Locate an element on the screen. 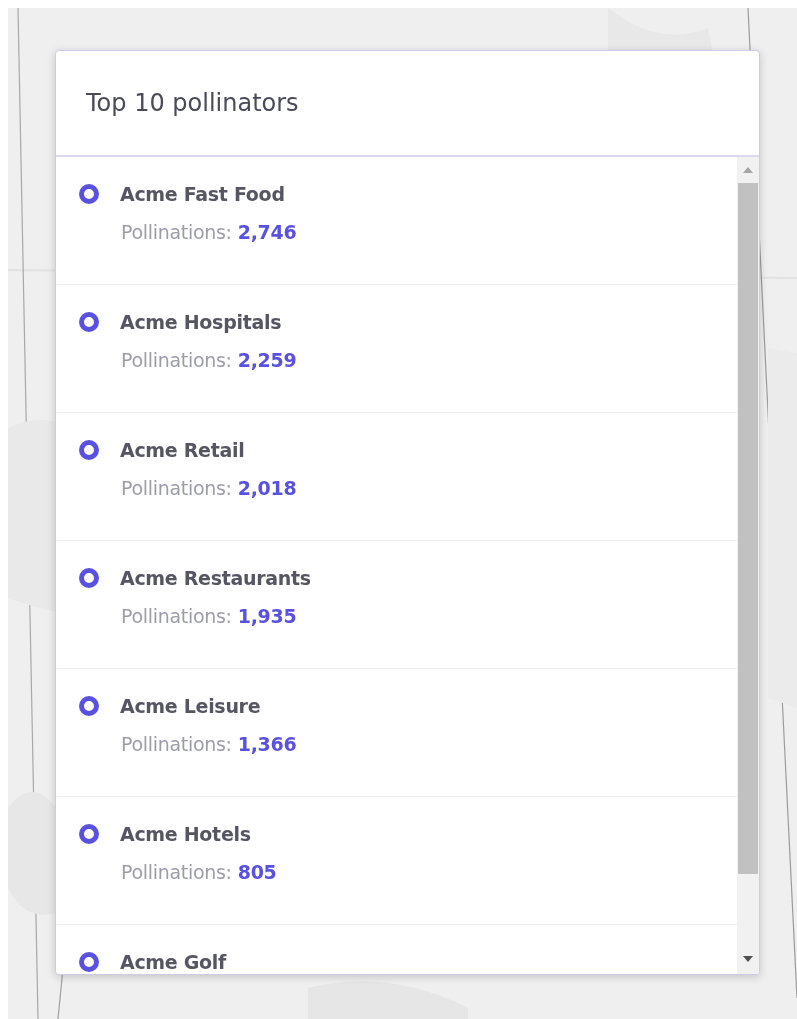  pollination-count: 2,259 is located at coordinates (267, 360).